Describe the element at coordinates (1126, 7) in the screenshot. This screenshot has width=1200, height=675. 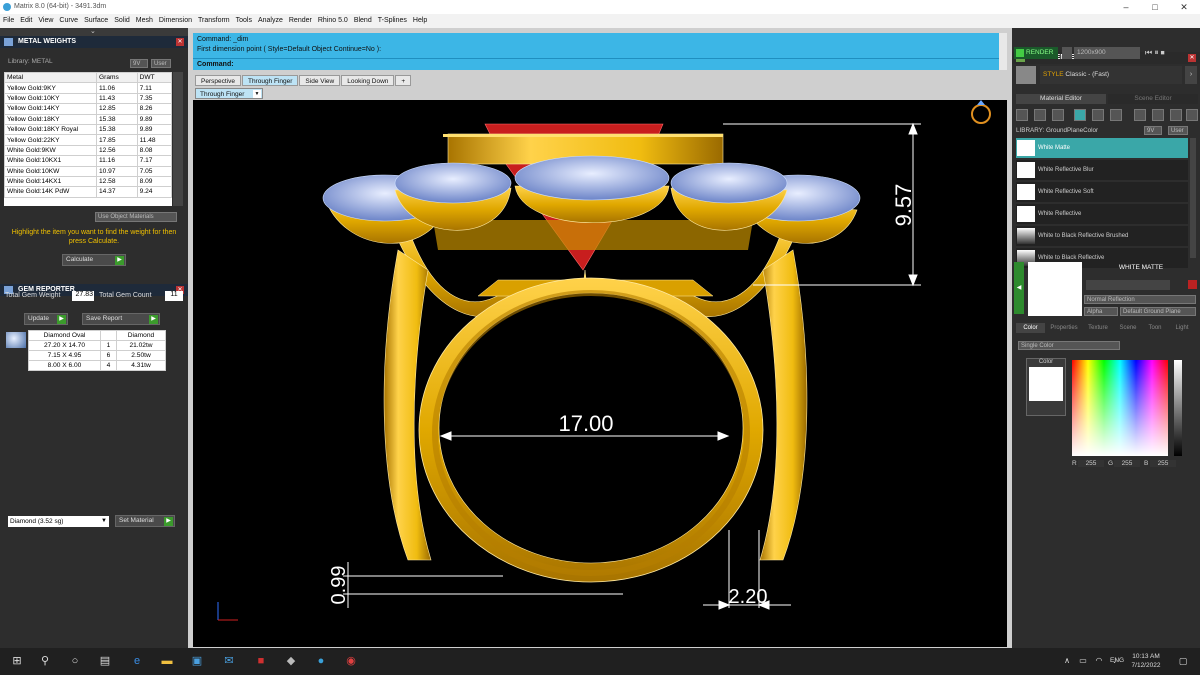
I see `minimize-button: –` at that location.